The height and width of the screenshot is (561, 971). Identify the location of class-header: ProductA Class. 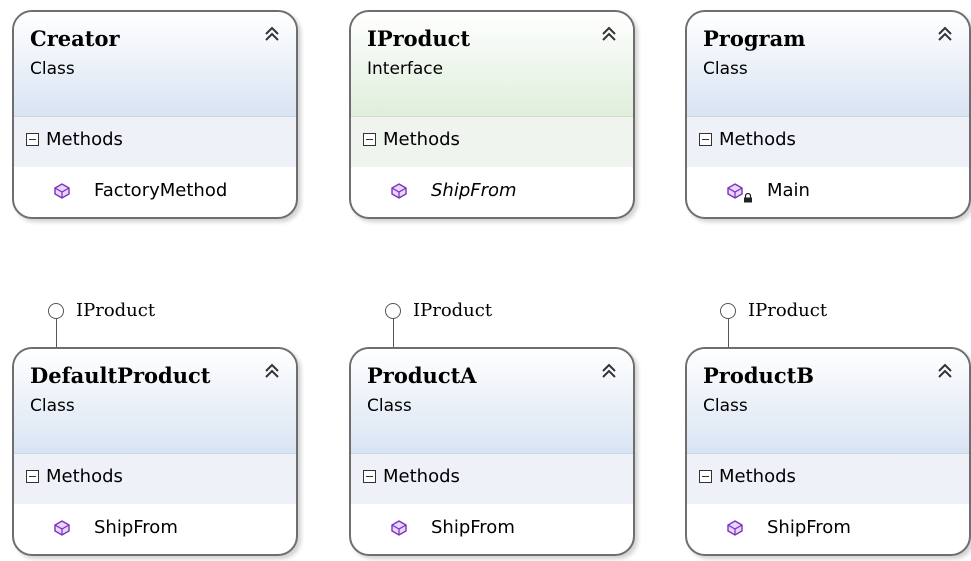
(492, 401).